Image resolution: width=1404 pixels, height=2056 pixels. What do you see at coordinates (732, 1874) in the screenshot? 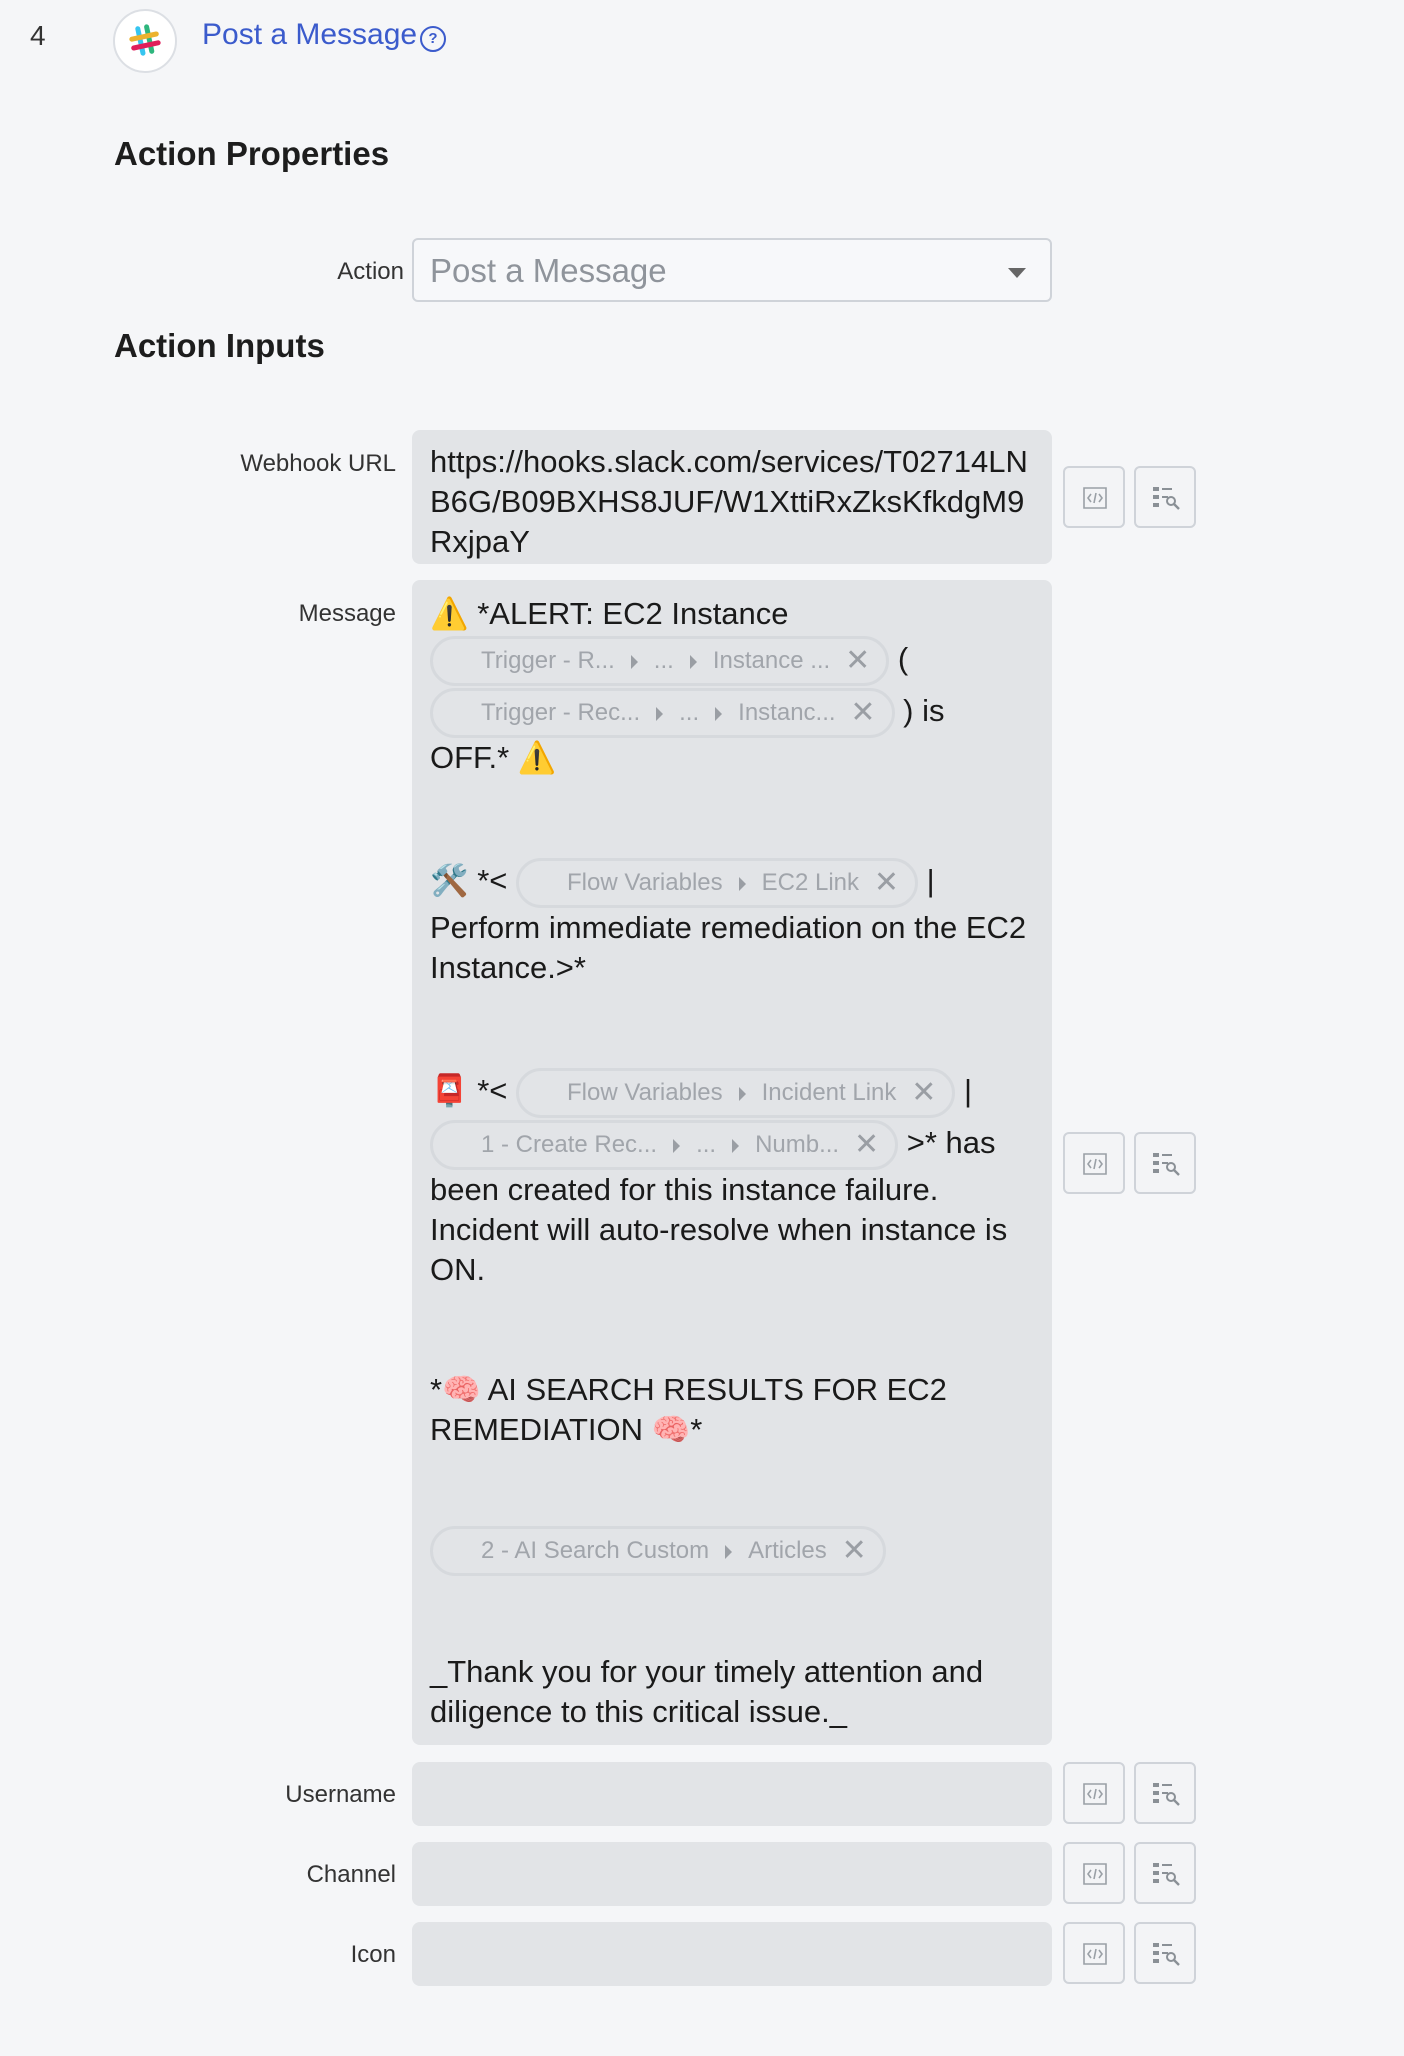
I see `channel-field` at bounding box center [732, 1874].